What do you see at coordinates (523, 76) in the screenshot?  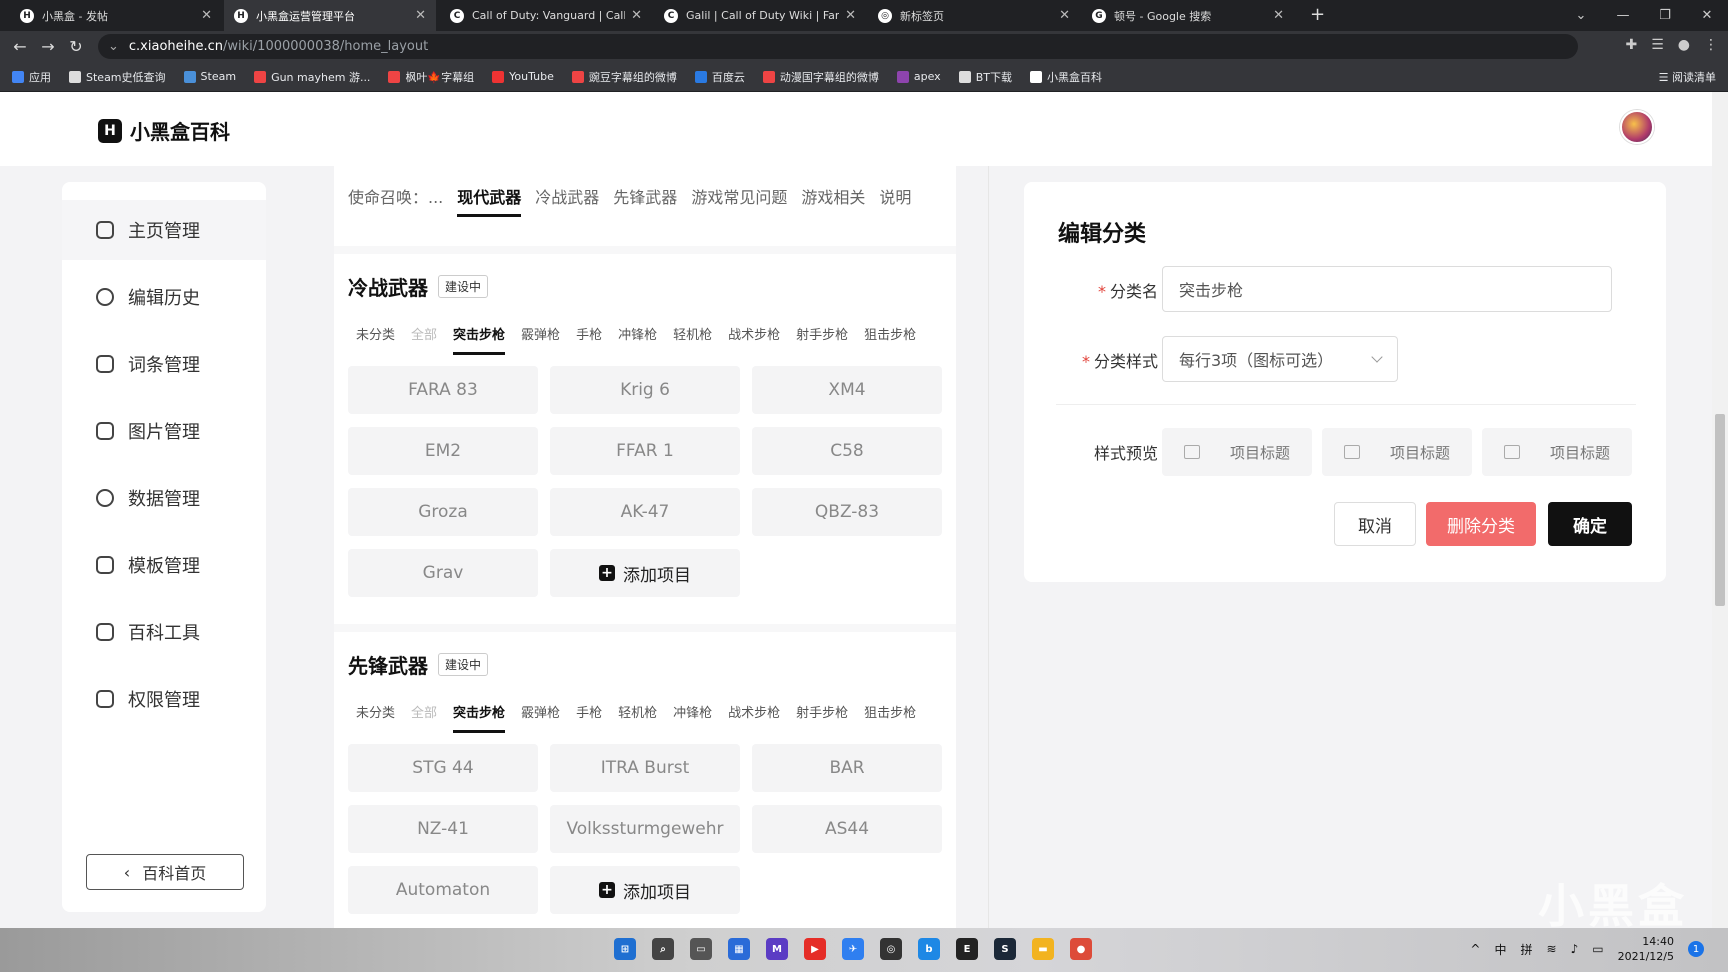 I see `bookmark-item: YouTube` at bounding box center [523, 76].